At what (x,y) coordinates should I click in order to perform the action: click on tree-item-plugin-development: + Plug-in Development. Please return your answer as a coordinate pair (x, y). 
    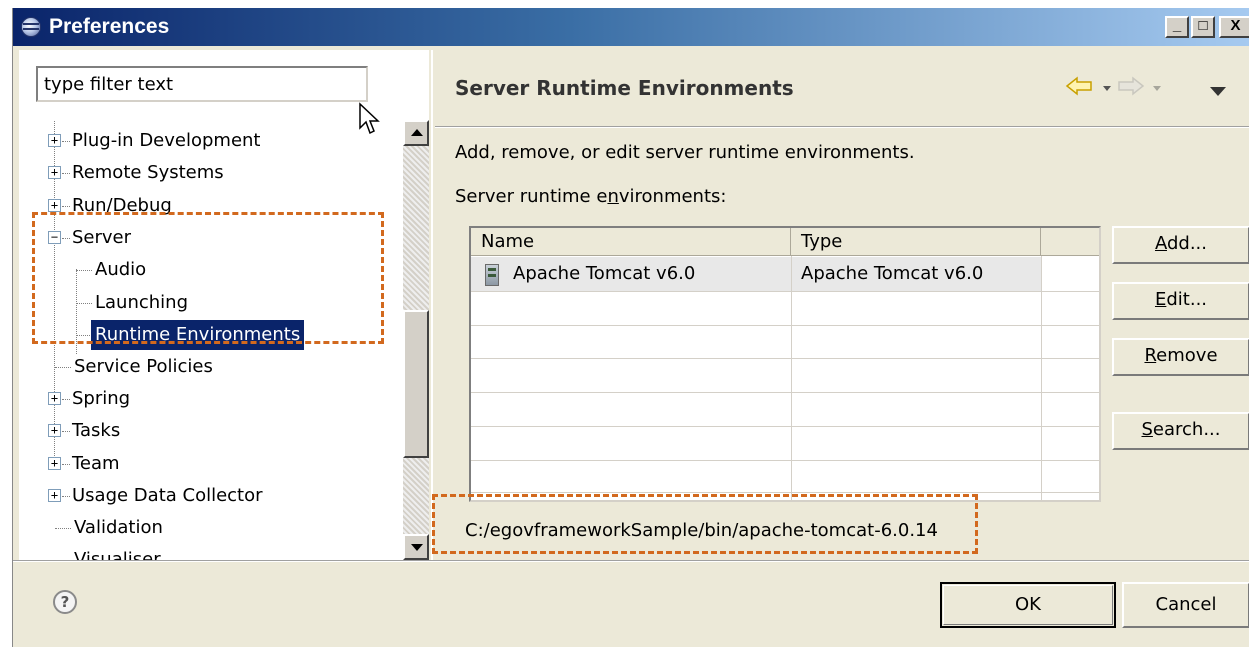
    Looking at the image, I should click on (204, 141).